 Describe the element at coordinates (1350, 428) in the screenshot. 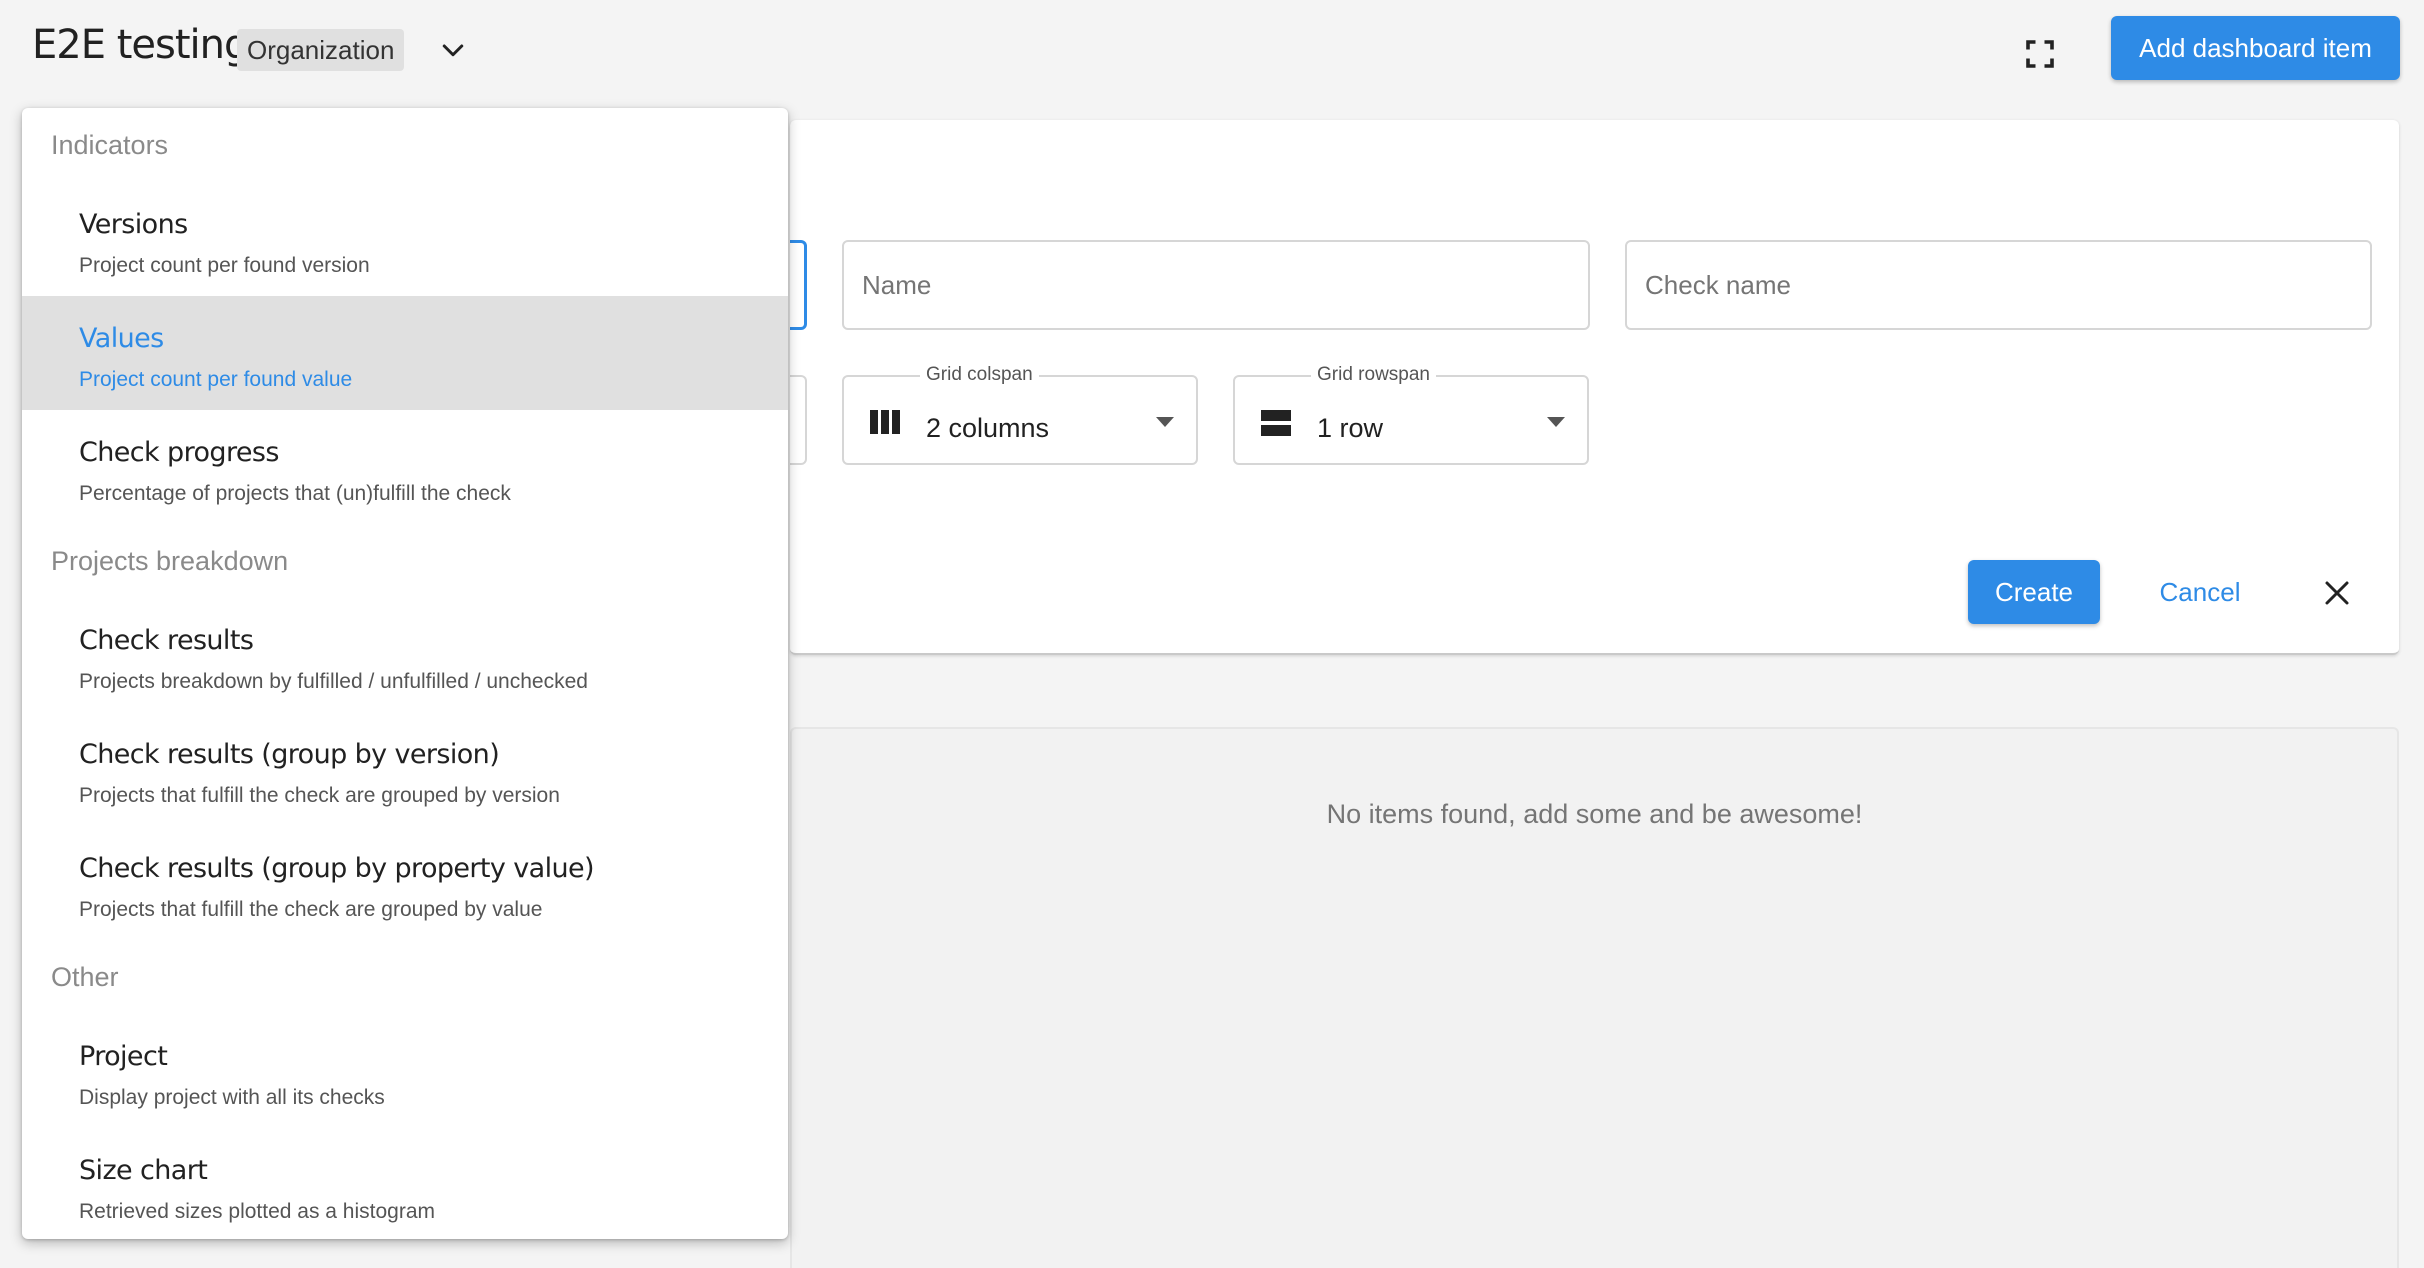

I see `grid-rowspan-value: 1 row` at that location.